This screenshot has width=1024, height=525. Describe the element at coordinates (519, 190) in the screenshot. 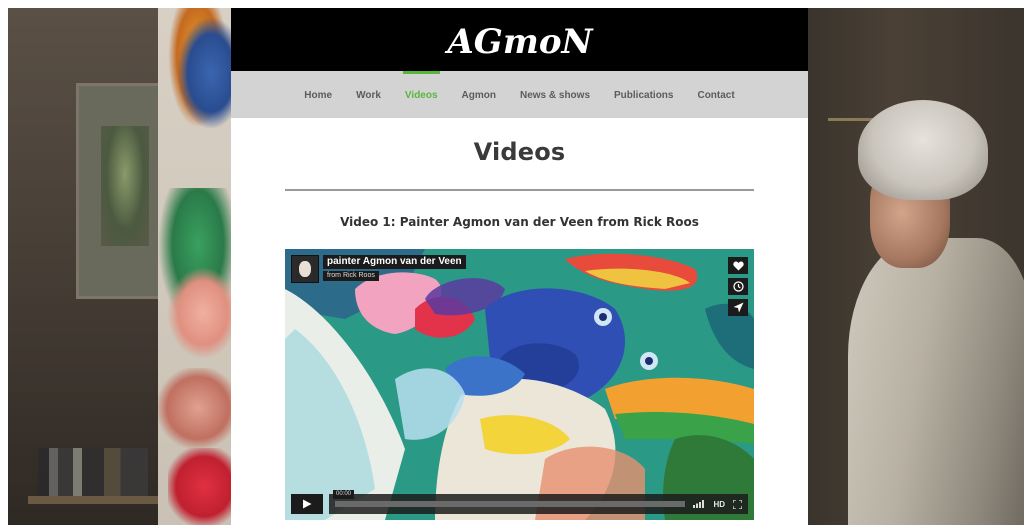

I see `title-divider` at that location.